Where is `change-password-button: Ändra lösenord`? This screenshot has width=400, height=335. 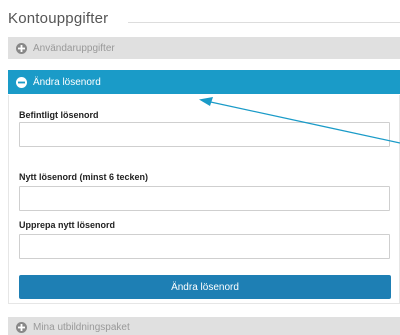 change-password-button: Ändra lösenord is located at coordinates (205, 287).